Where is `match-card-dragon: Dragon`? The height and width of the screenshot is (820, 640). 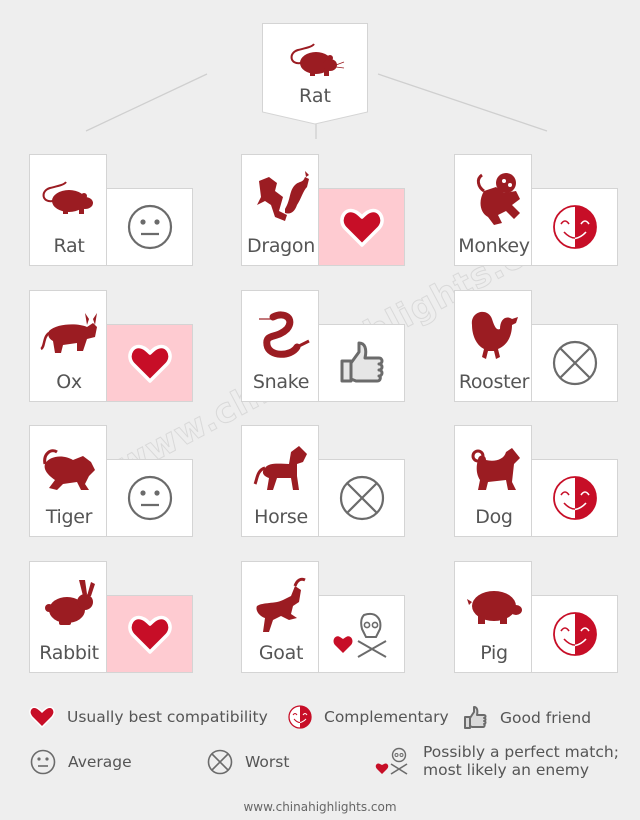
match-card-dragon: Dragon is located at coordinates (324, 210).